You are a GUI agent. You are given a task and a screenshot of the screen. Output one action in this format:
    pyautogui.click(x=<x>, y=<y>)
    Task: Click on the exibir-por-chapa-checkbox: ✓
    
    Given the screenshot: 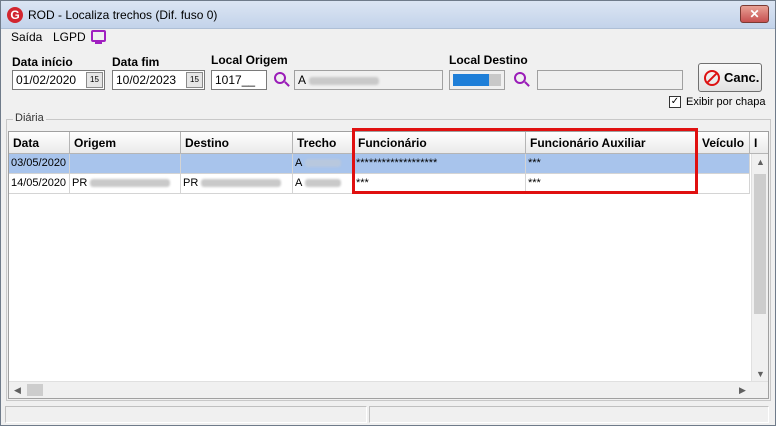 What is the action you would take?
    pyautogui.click(x=675, y=102)
    